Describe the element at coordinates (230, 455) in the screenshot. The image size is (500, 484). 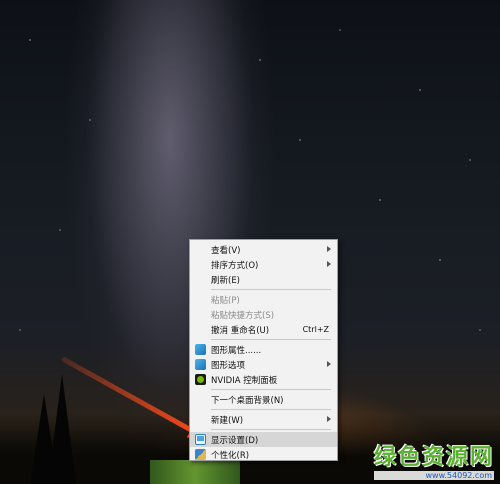
I see `menu-item-label: 个性化(R)` at that location.